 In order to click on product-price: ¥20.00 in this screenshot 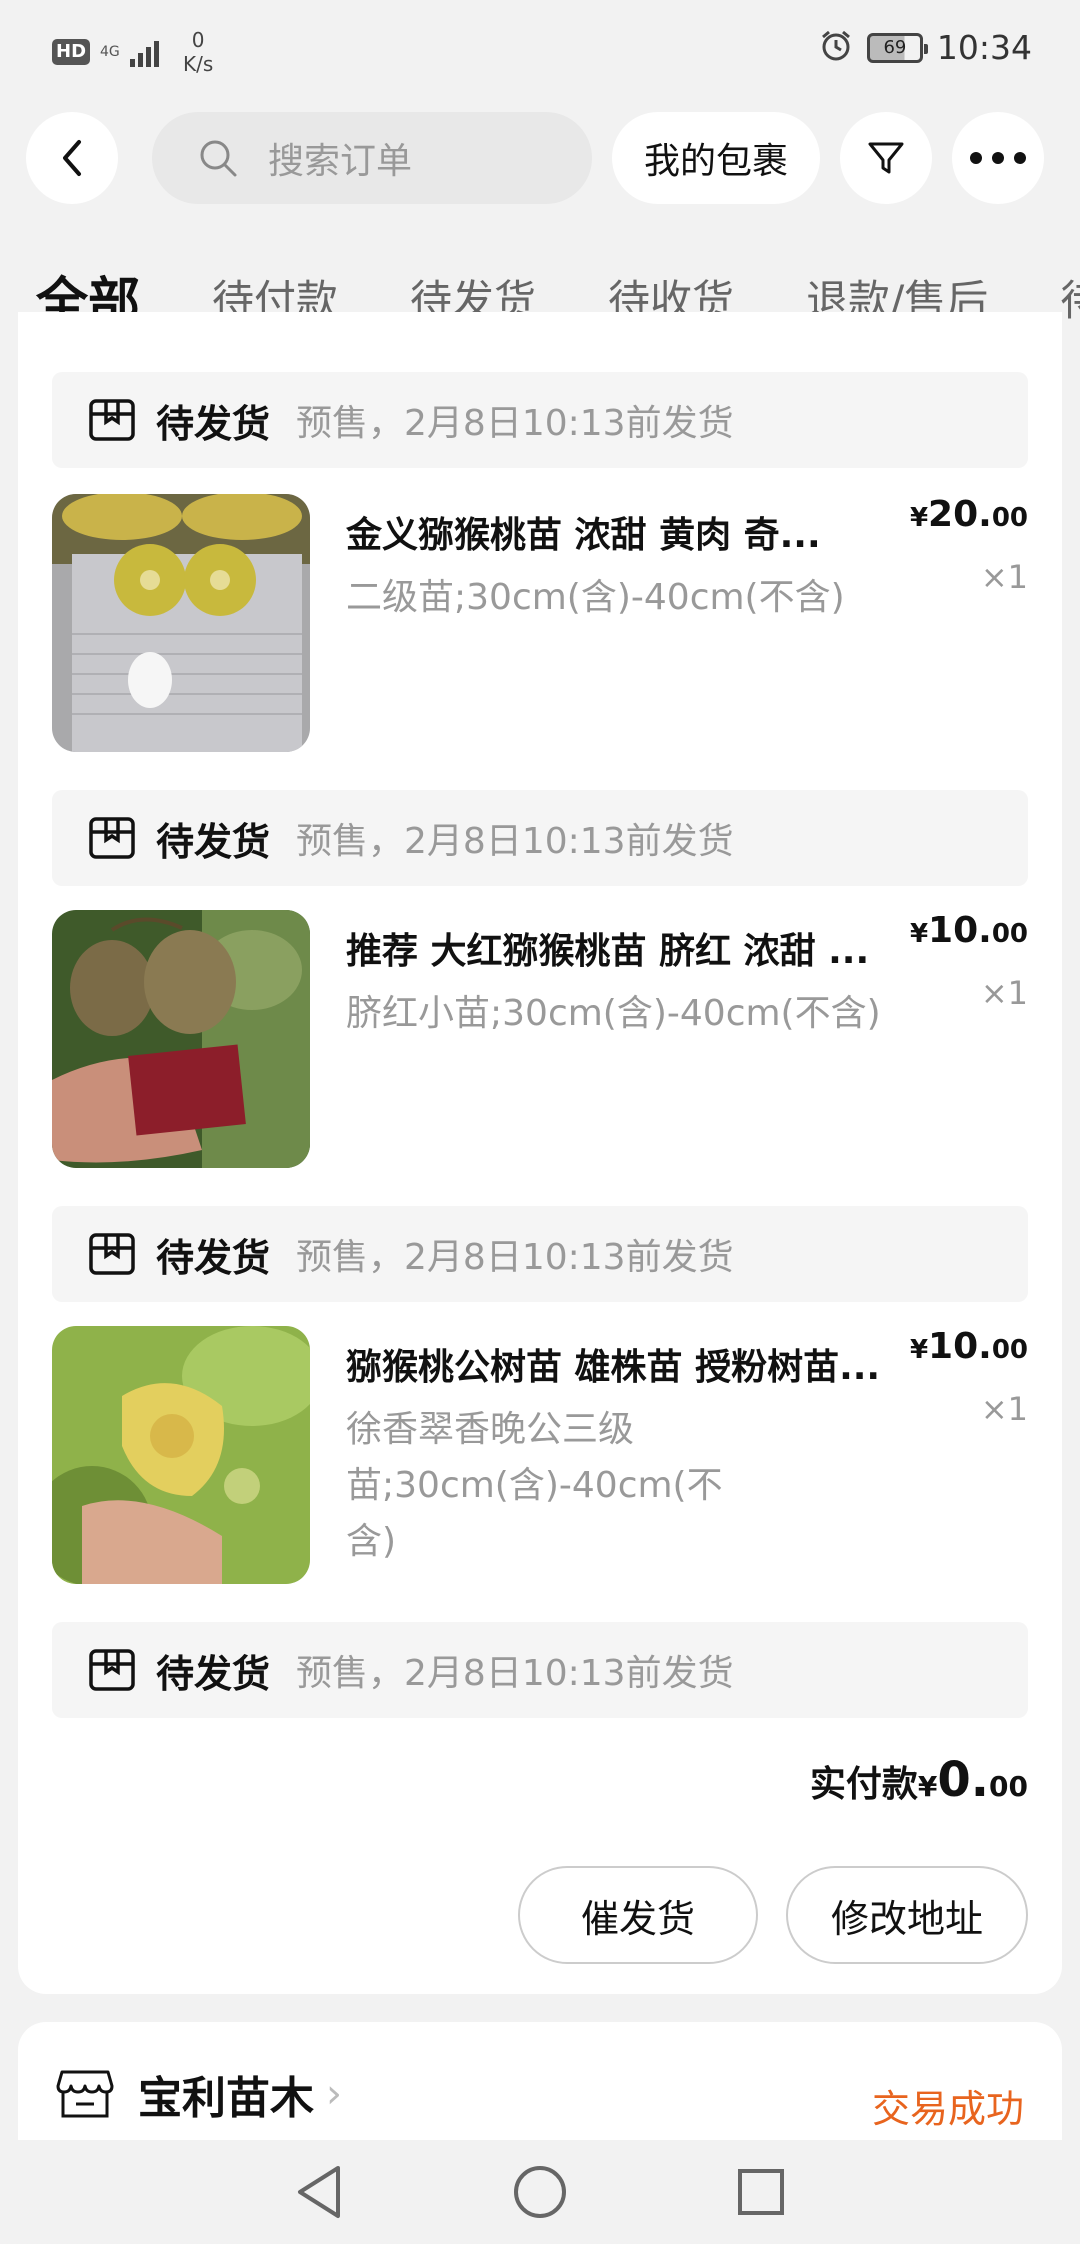, I will do `click(968, 514)`.